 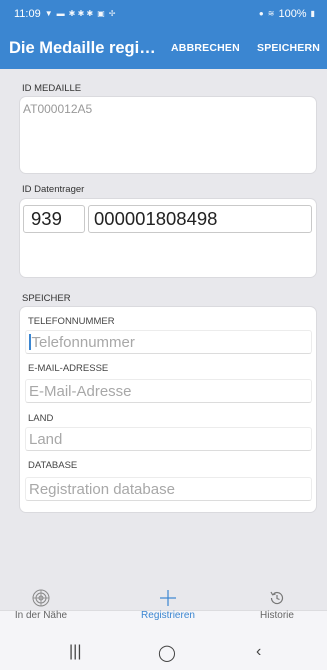 I want to click on country-input: Land, so click(x=168, y=439).